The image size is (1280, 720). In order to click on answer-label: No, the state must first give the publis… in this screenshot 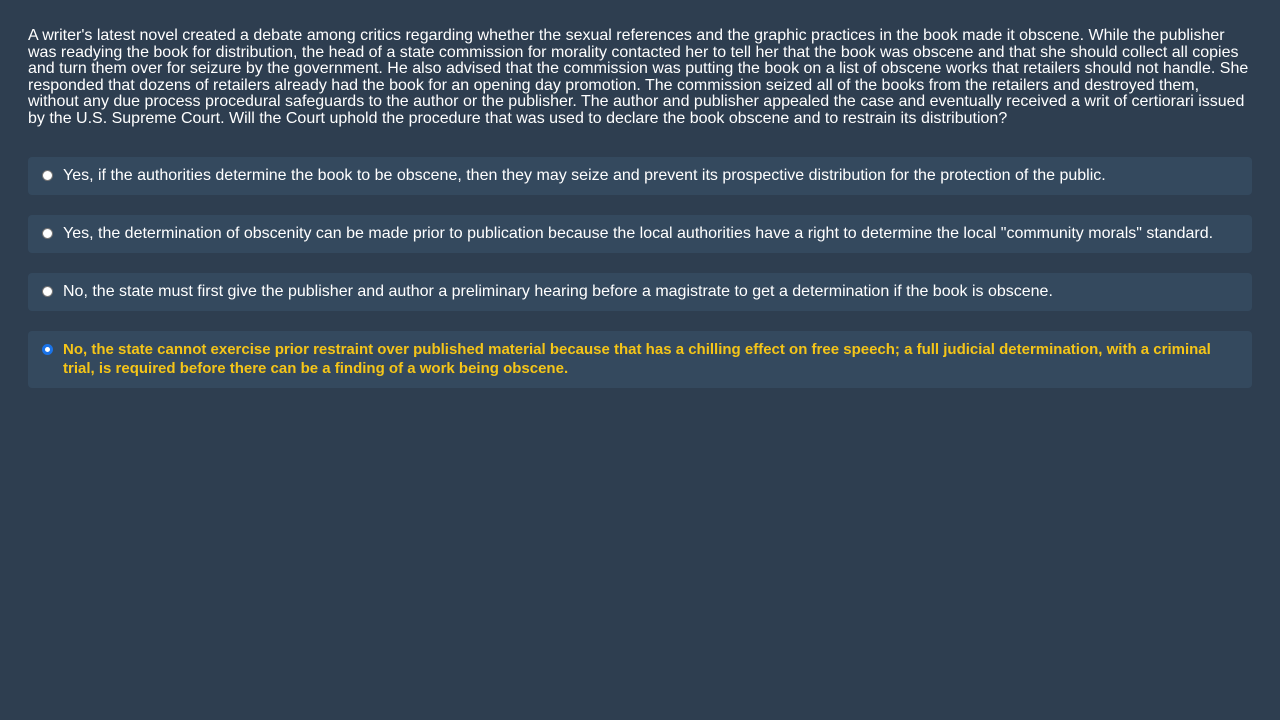, I will do `click(558, 291)`.